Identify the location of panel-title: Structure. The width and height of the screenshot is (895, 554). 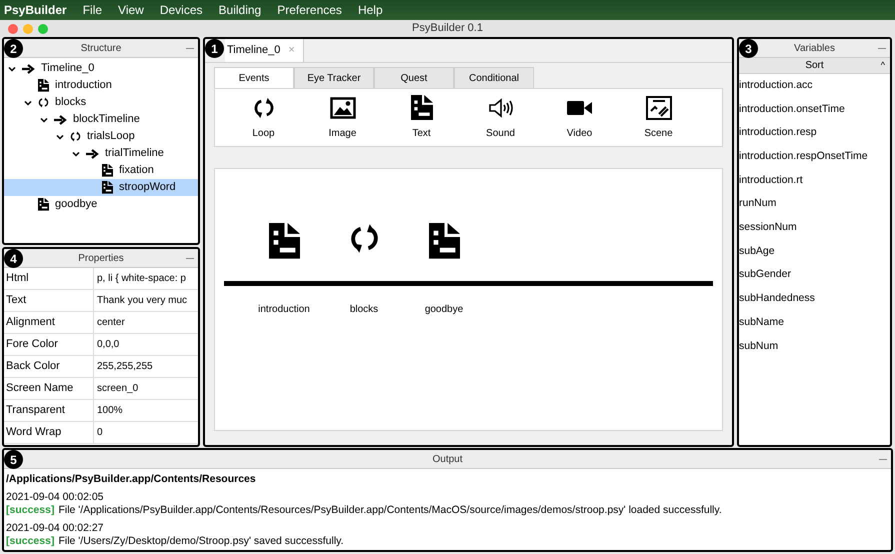
(101, 49).